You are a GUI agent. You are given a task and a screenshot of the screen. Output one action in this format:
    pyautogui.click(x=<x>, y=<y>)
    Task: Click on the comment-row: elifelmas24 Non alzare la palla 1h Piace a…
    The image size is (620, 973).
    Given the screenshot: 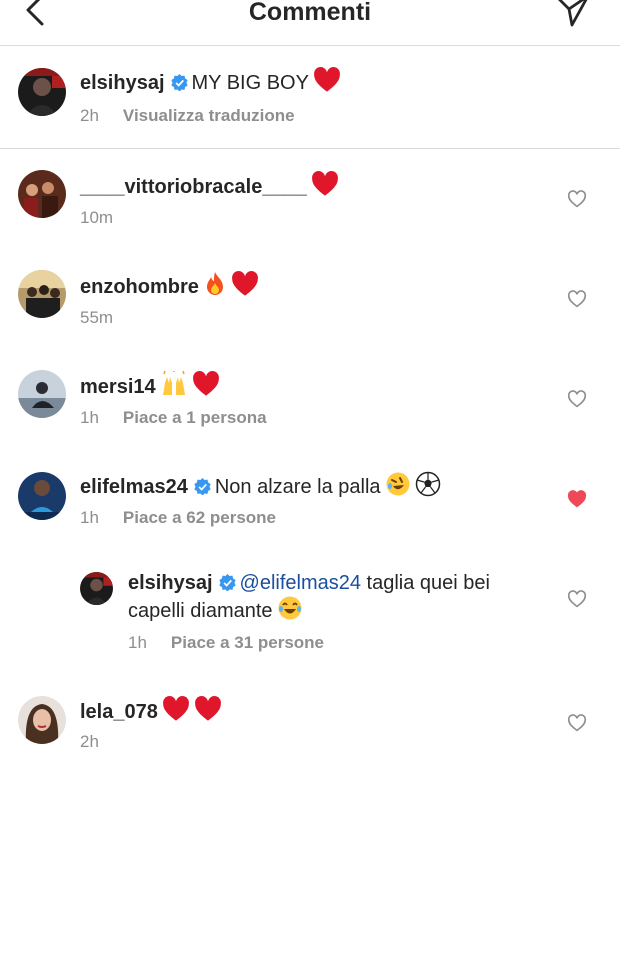 What is the action you would take?
    pyautogui.click(x=310, y=504)
    